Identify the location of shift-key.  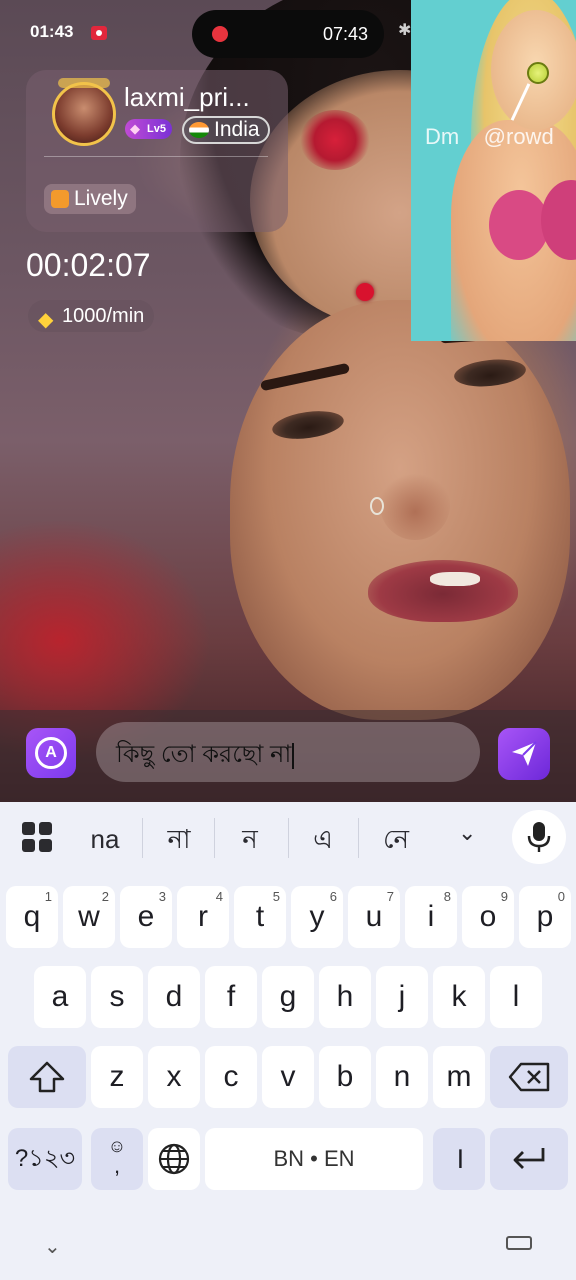
(47, 1077).